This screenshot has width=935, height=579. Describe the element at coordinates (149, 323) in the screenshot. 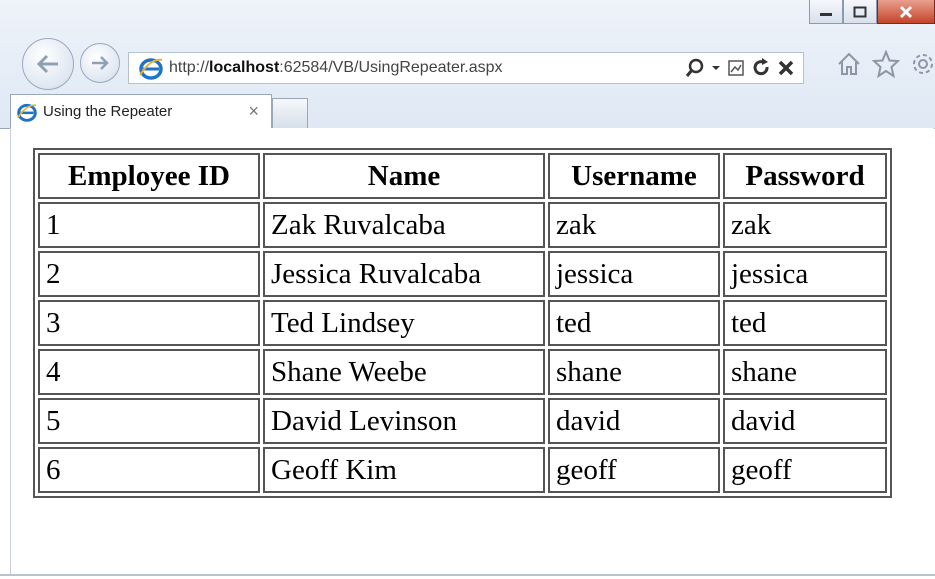

I see `cell-employee-id: 3` at that location.